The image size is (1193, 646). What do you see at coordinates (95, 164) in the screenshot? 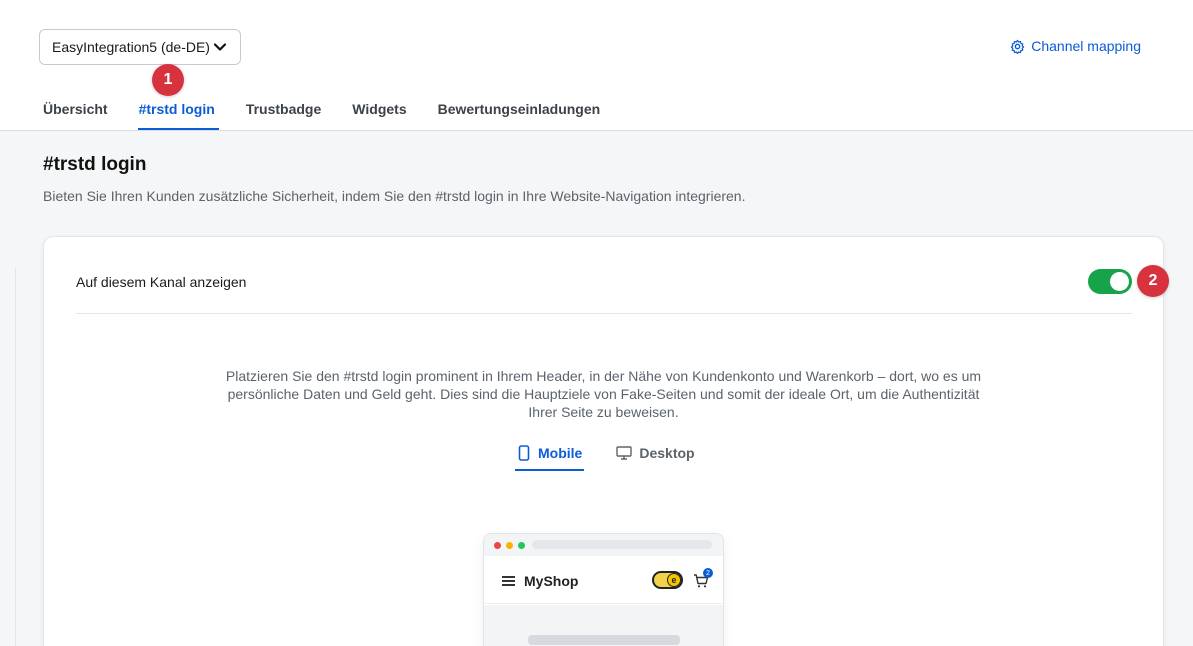
I see `page-title: #trstd login` at bounding box center [95, 164].